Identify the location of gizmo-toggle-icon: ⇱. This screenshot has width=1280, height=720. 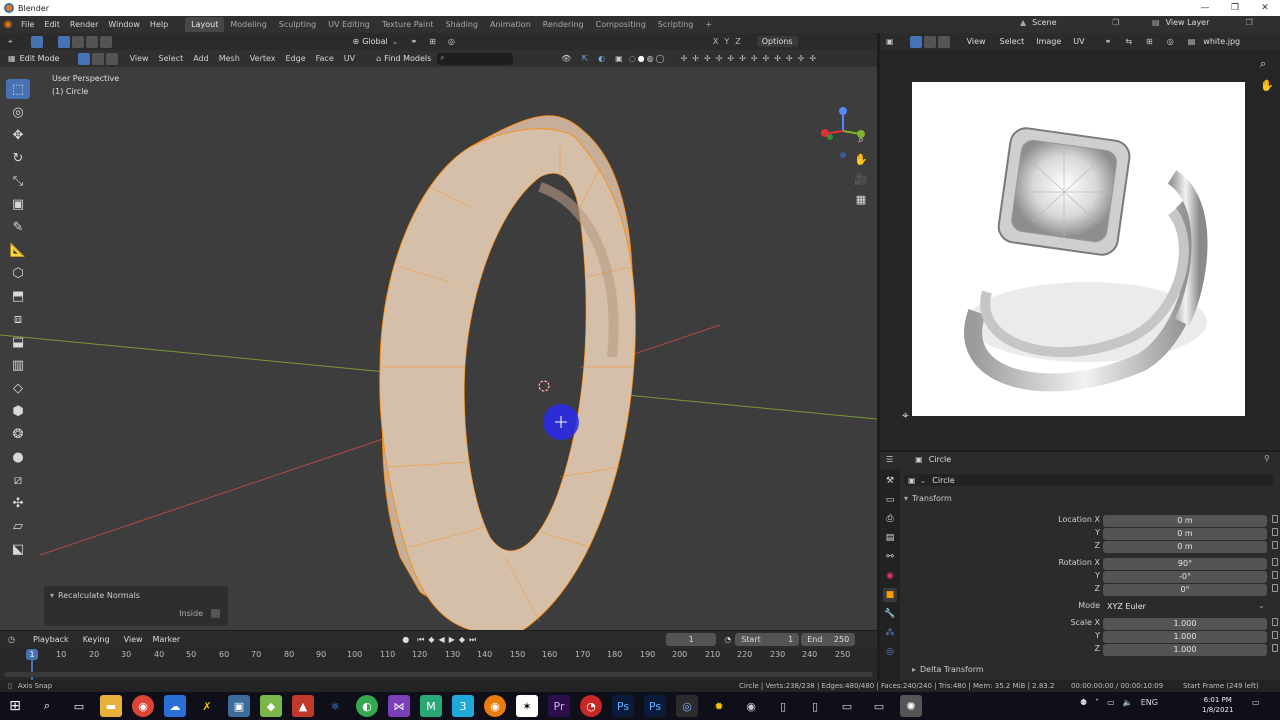
(584, 58).